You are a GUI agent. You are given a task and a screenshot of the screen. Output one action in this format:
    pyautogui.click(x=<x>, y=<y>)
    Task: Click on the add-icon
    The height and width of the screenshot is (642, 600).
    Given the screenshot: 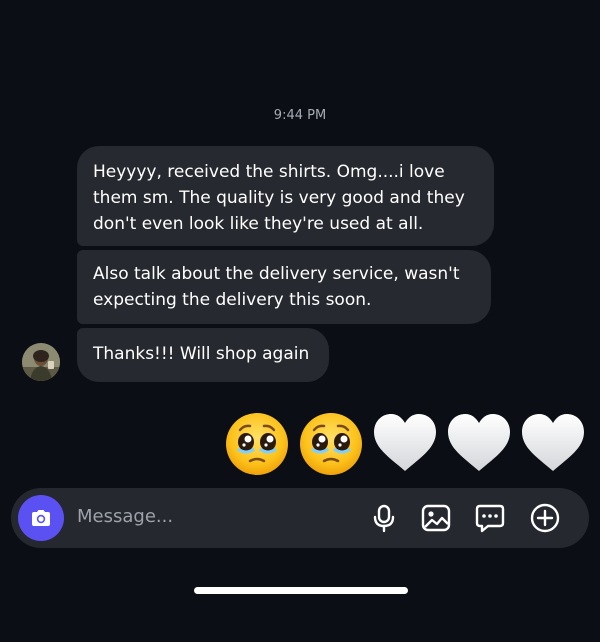 What is the action you would take?
    pyautogui.click(x=545, y=518)
    